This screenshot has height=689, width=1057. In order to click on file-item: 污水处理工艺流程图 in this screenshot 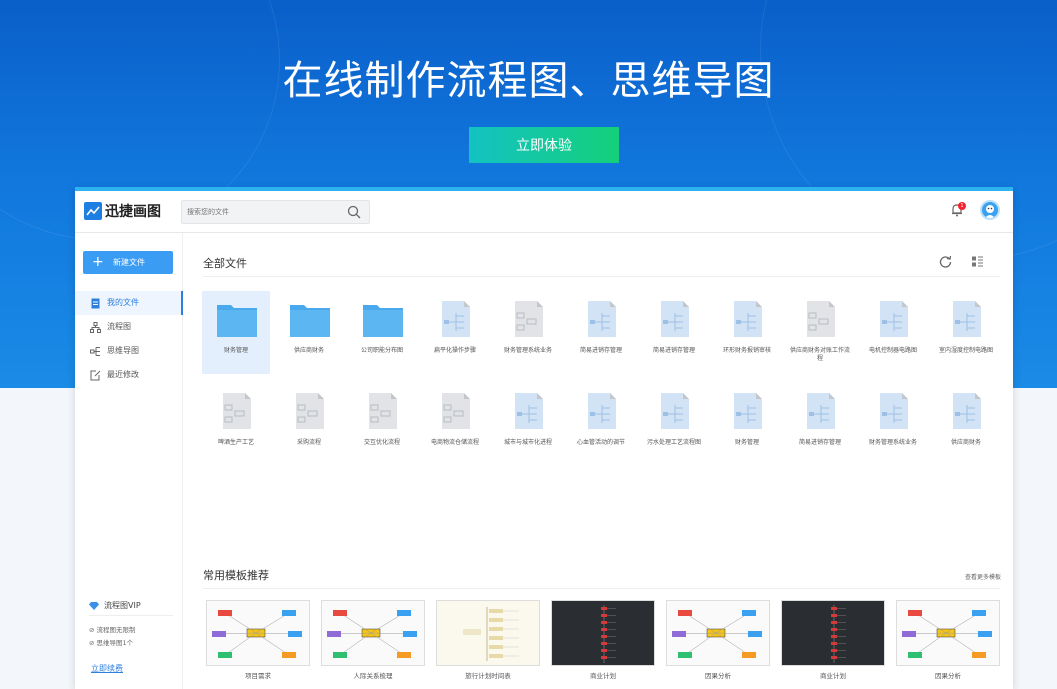, I will do `click(674, 424)`.